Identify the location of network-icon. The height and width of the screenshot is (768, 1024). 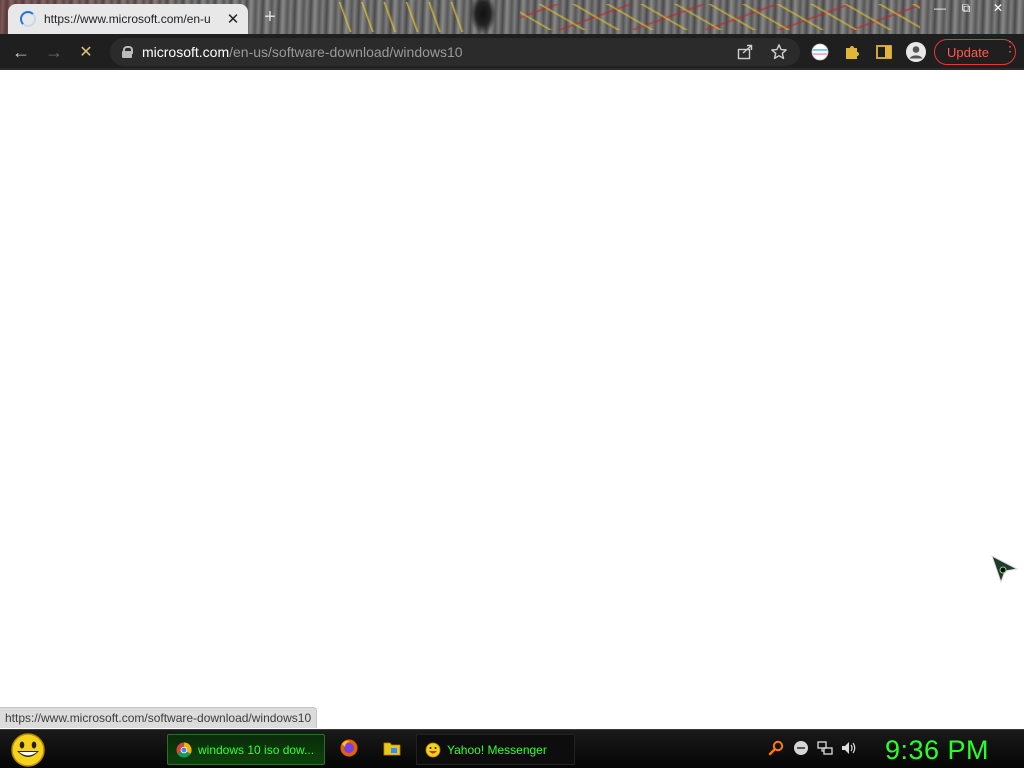
(801, 748).